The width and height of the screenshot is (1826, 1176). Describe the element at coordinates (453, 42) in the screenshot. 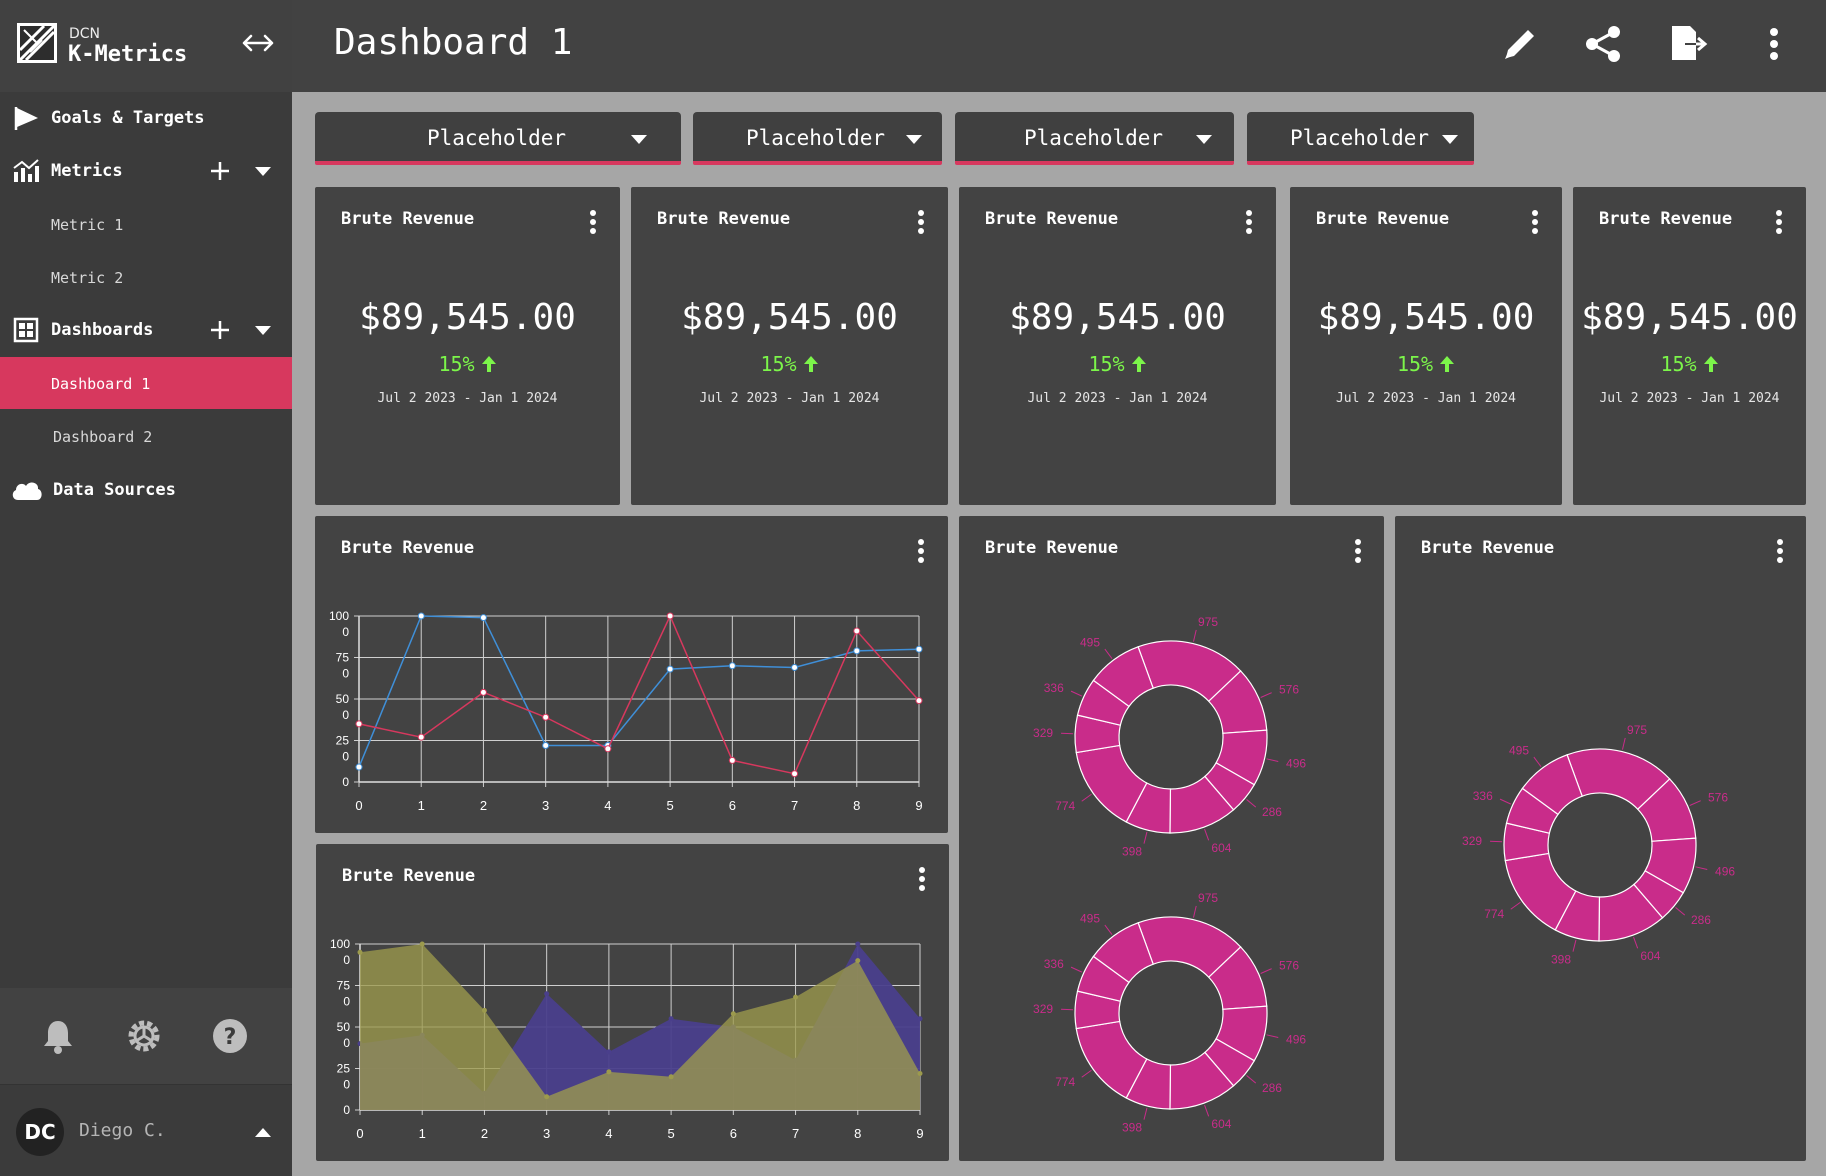

I see `page-title: Dashboard 1` at that location.